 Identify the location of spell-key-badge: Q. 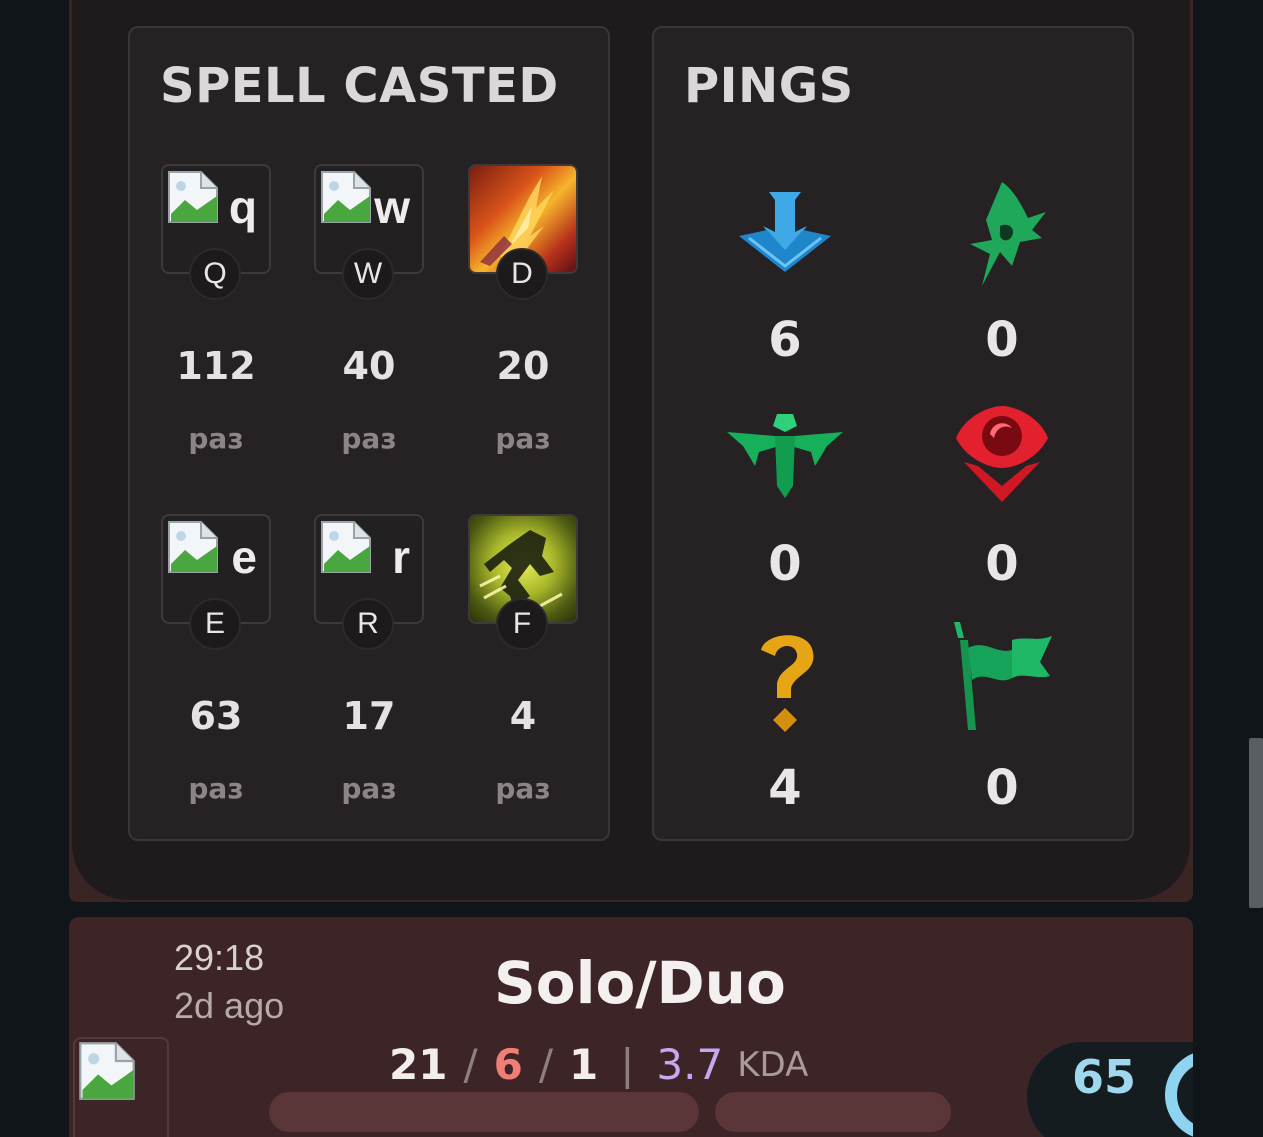
(215, 274).